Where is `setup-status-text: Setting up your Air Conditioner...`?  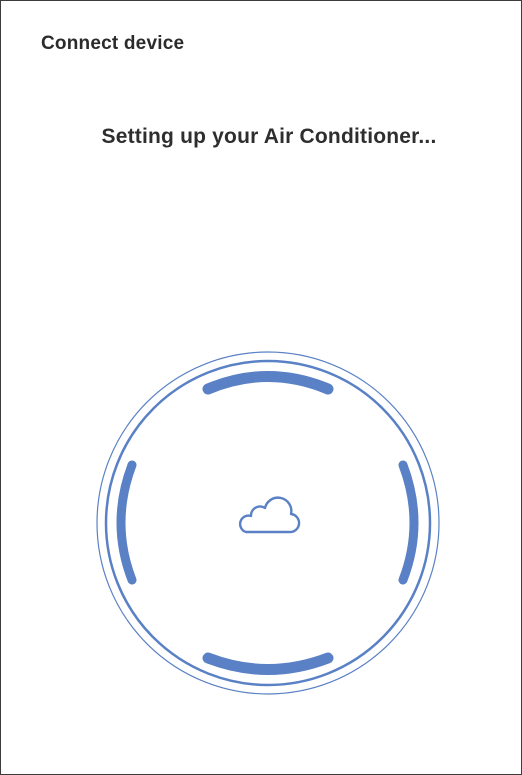
setup-status-text: Setting up your Air Conditioner... is located at coordinates (269, 136).